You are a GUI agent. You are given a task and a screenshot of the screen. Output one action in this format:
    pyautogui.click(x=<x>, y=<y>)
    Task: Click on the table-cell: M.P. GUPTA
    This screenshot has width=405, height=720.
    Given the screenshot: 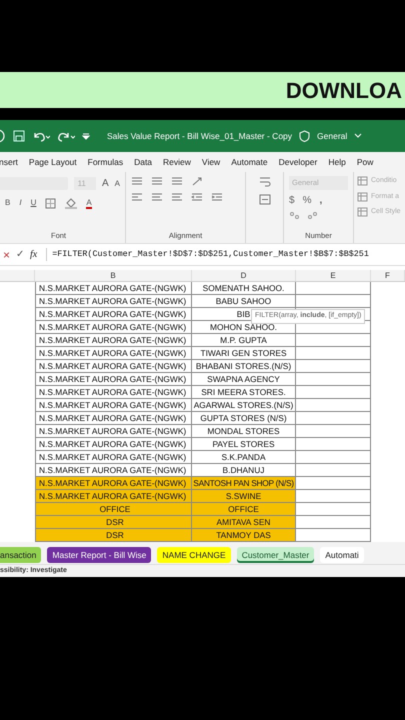 What is the action you would take?
    pyautogui.click(x=244, y=340)
    